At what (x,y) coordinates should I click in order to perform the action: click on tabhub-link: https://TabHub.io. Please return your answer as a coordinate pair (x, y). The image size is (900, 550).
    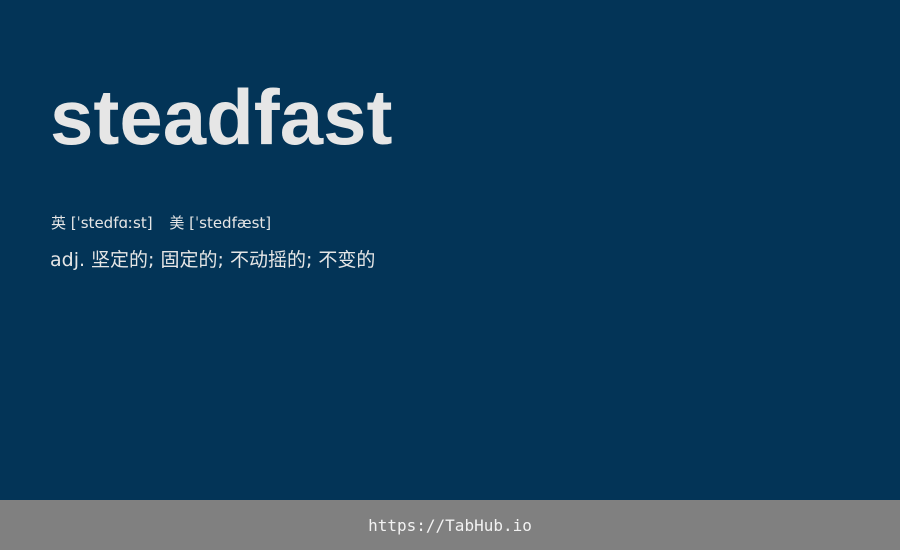
    Looking at the image, I should click on (450, 525).